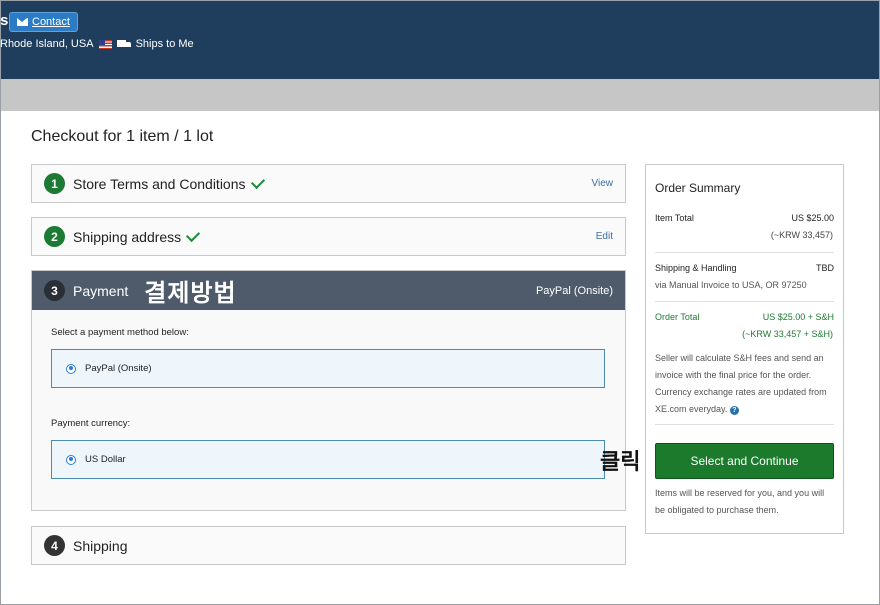 The height and width of the screenshot is (605, 880). Describe the element at coordinates (801, 235) in the screenshot. I see `item-total-krw: (~KRW 33,457)` at that location.